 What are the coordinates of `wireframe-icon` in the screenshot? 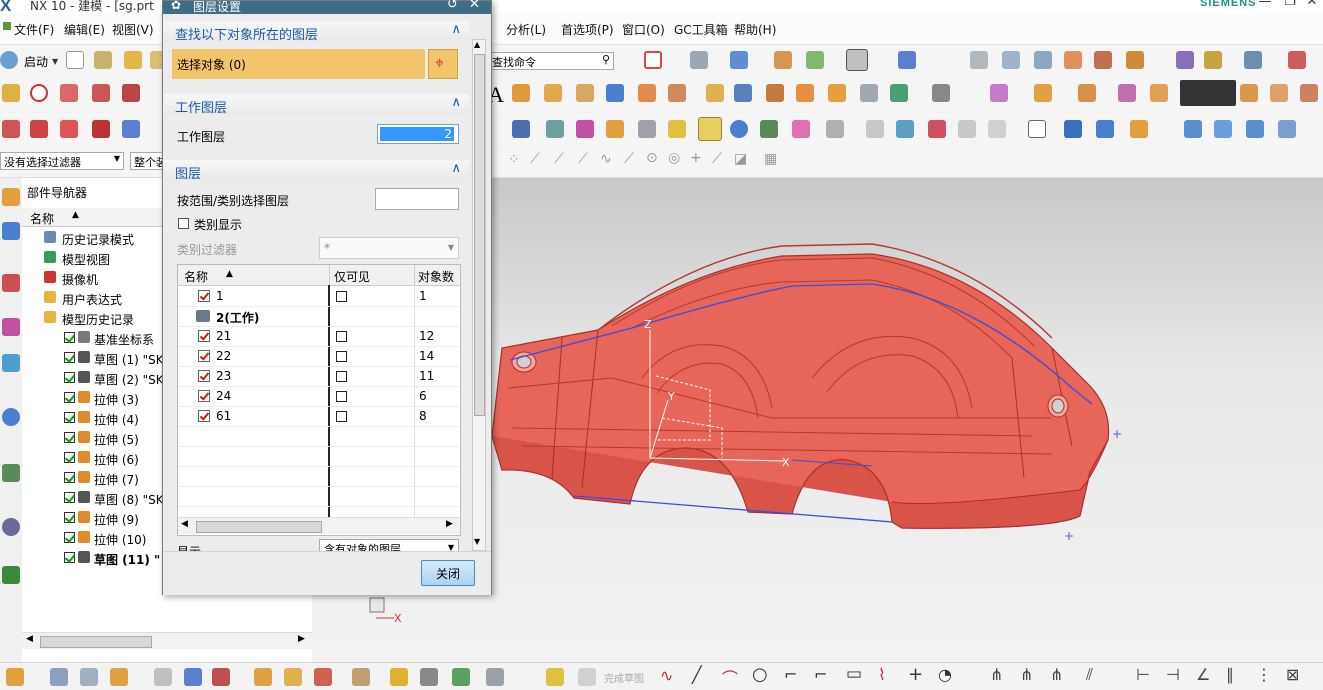 It's located at (967, 129).